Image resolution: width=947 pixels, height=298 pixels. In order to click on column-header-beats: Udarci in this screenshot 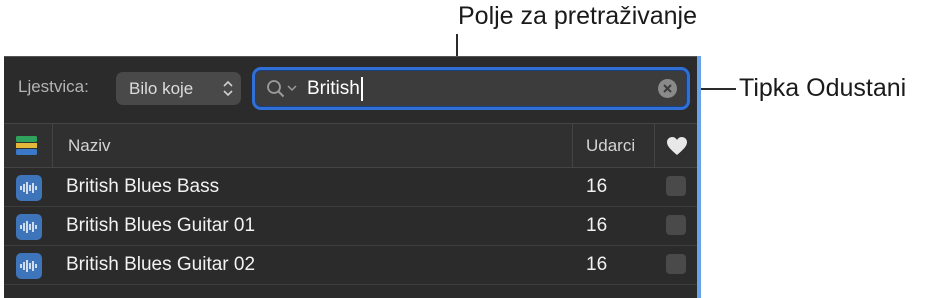, I will do `click(610, 146)`.